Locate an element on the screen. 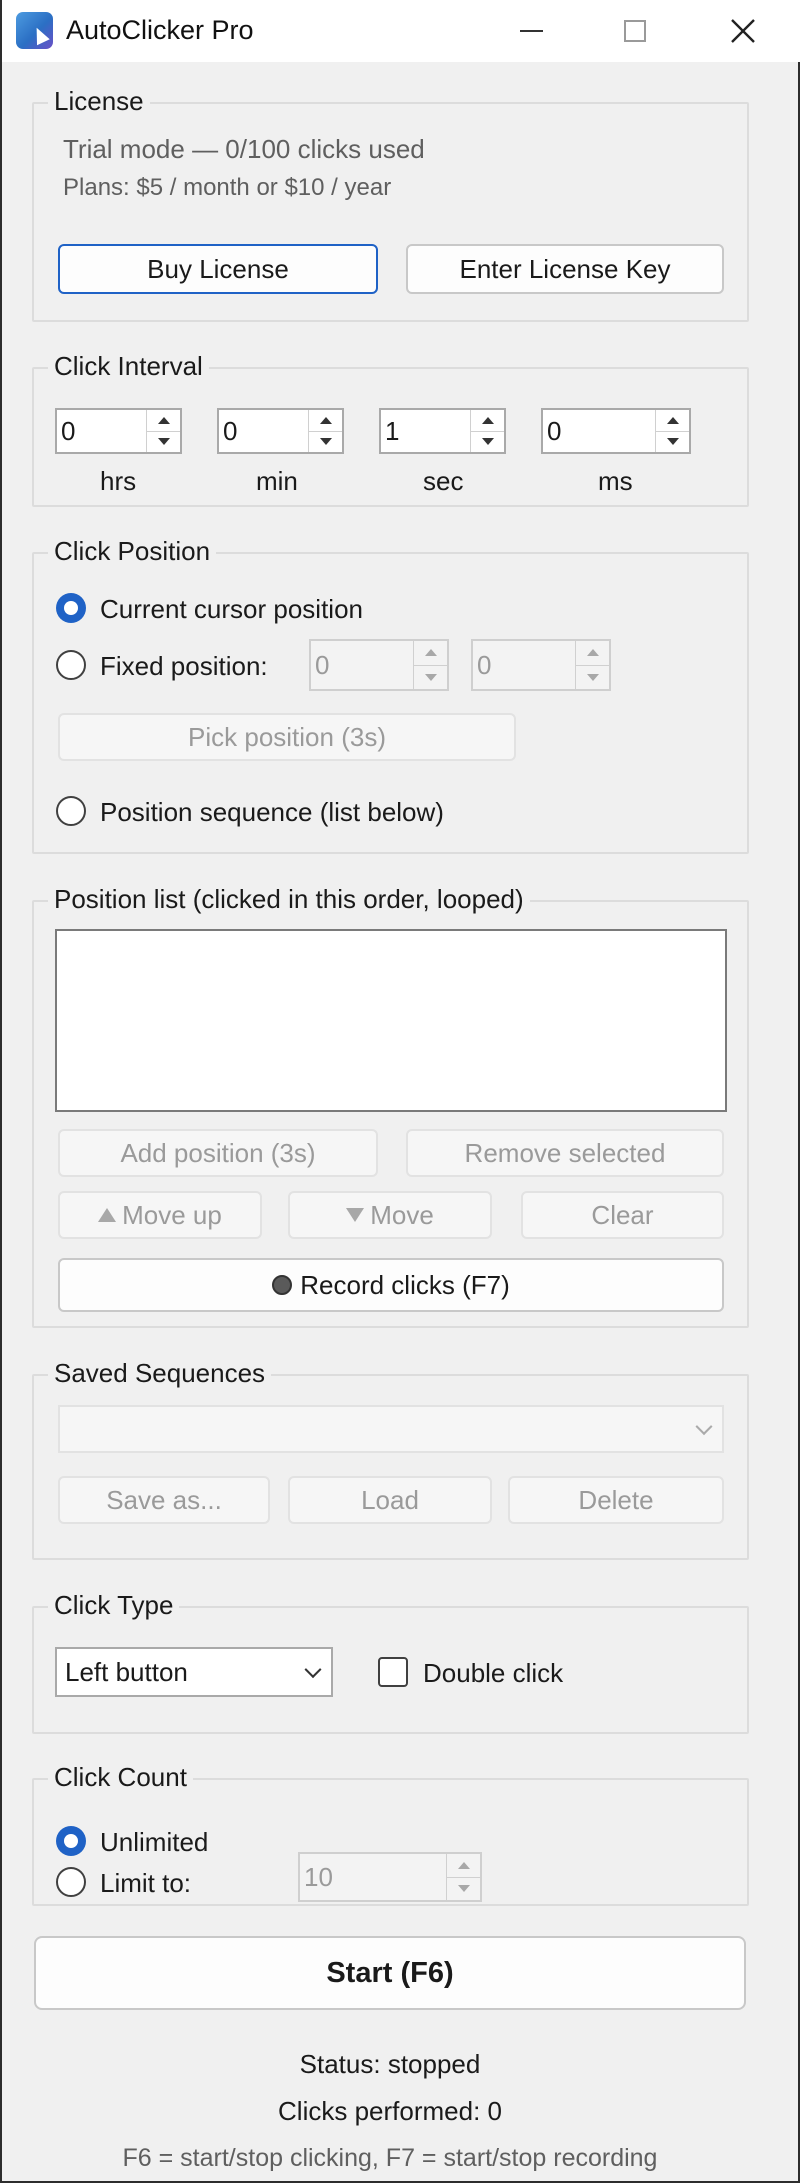 The image size is (800, 2183). click-type-group: Click Type Left button Double click is located at coordinates (390, 1661).